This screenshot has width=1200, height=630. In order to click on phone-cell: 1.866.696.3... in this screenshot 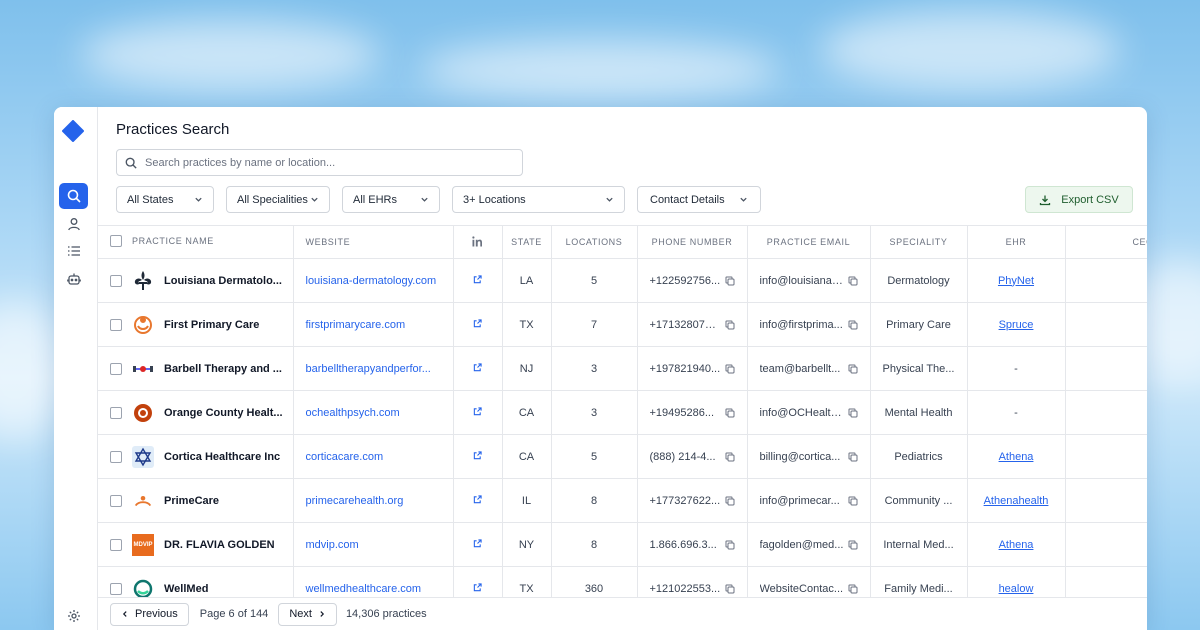, I will do `click(692, 544)`.